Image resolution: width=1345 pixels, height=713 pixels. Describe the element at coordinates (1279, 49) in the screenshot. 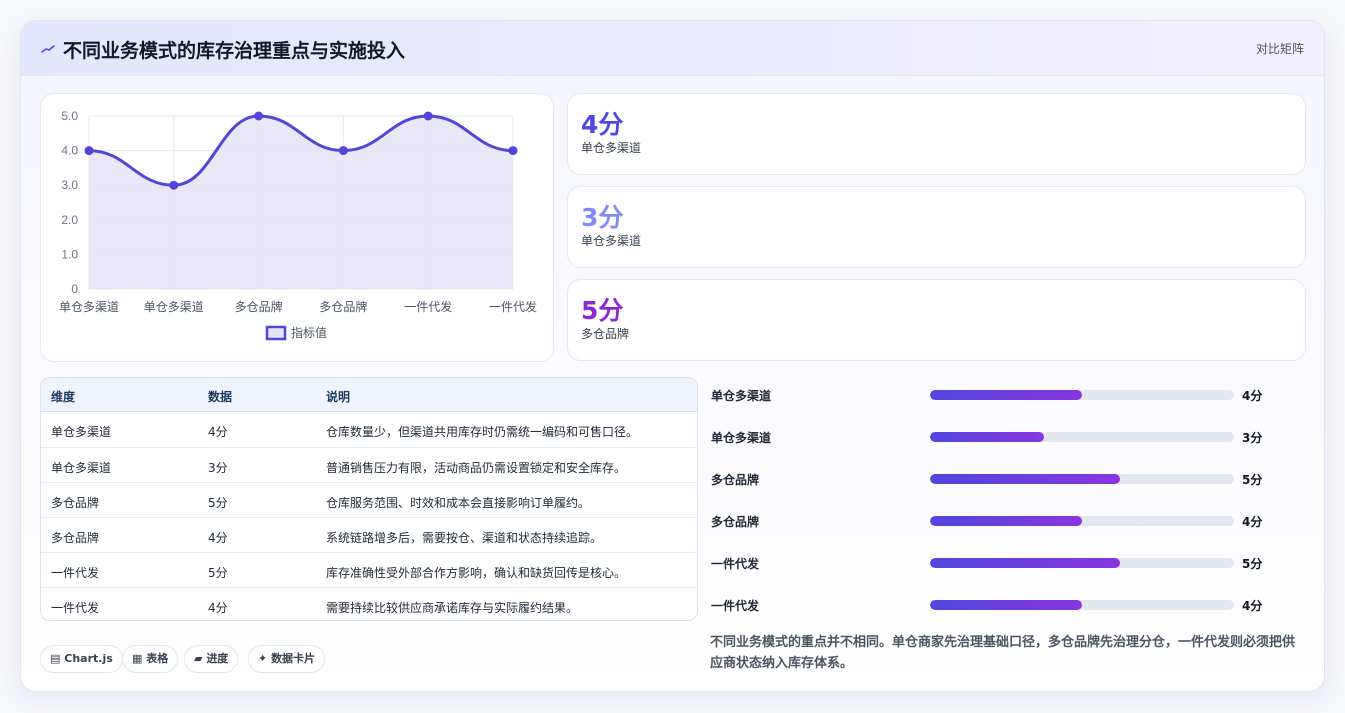

I see `header-tag: 对比矩阵` at that location.